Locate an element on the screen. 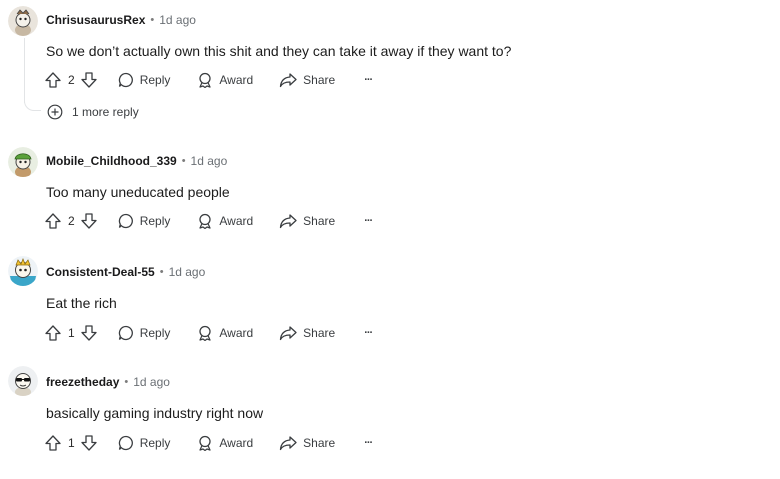 The width and height of the screenshot is (780, 479). more-replies-button: 1 more reply is located at coordinates (93, 112).